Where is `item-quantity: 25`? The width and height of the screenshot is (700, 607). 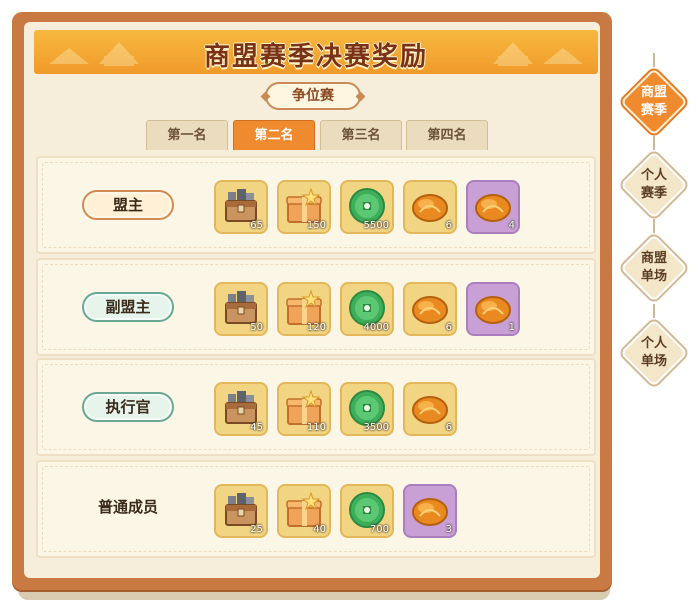
item-quantity: 25 is located at coordinates (256, 529).